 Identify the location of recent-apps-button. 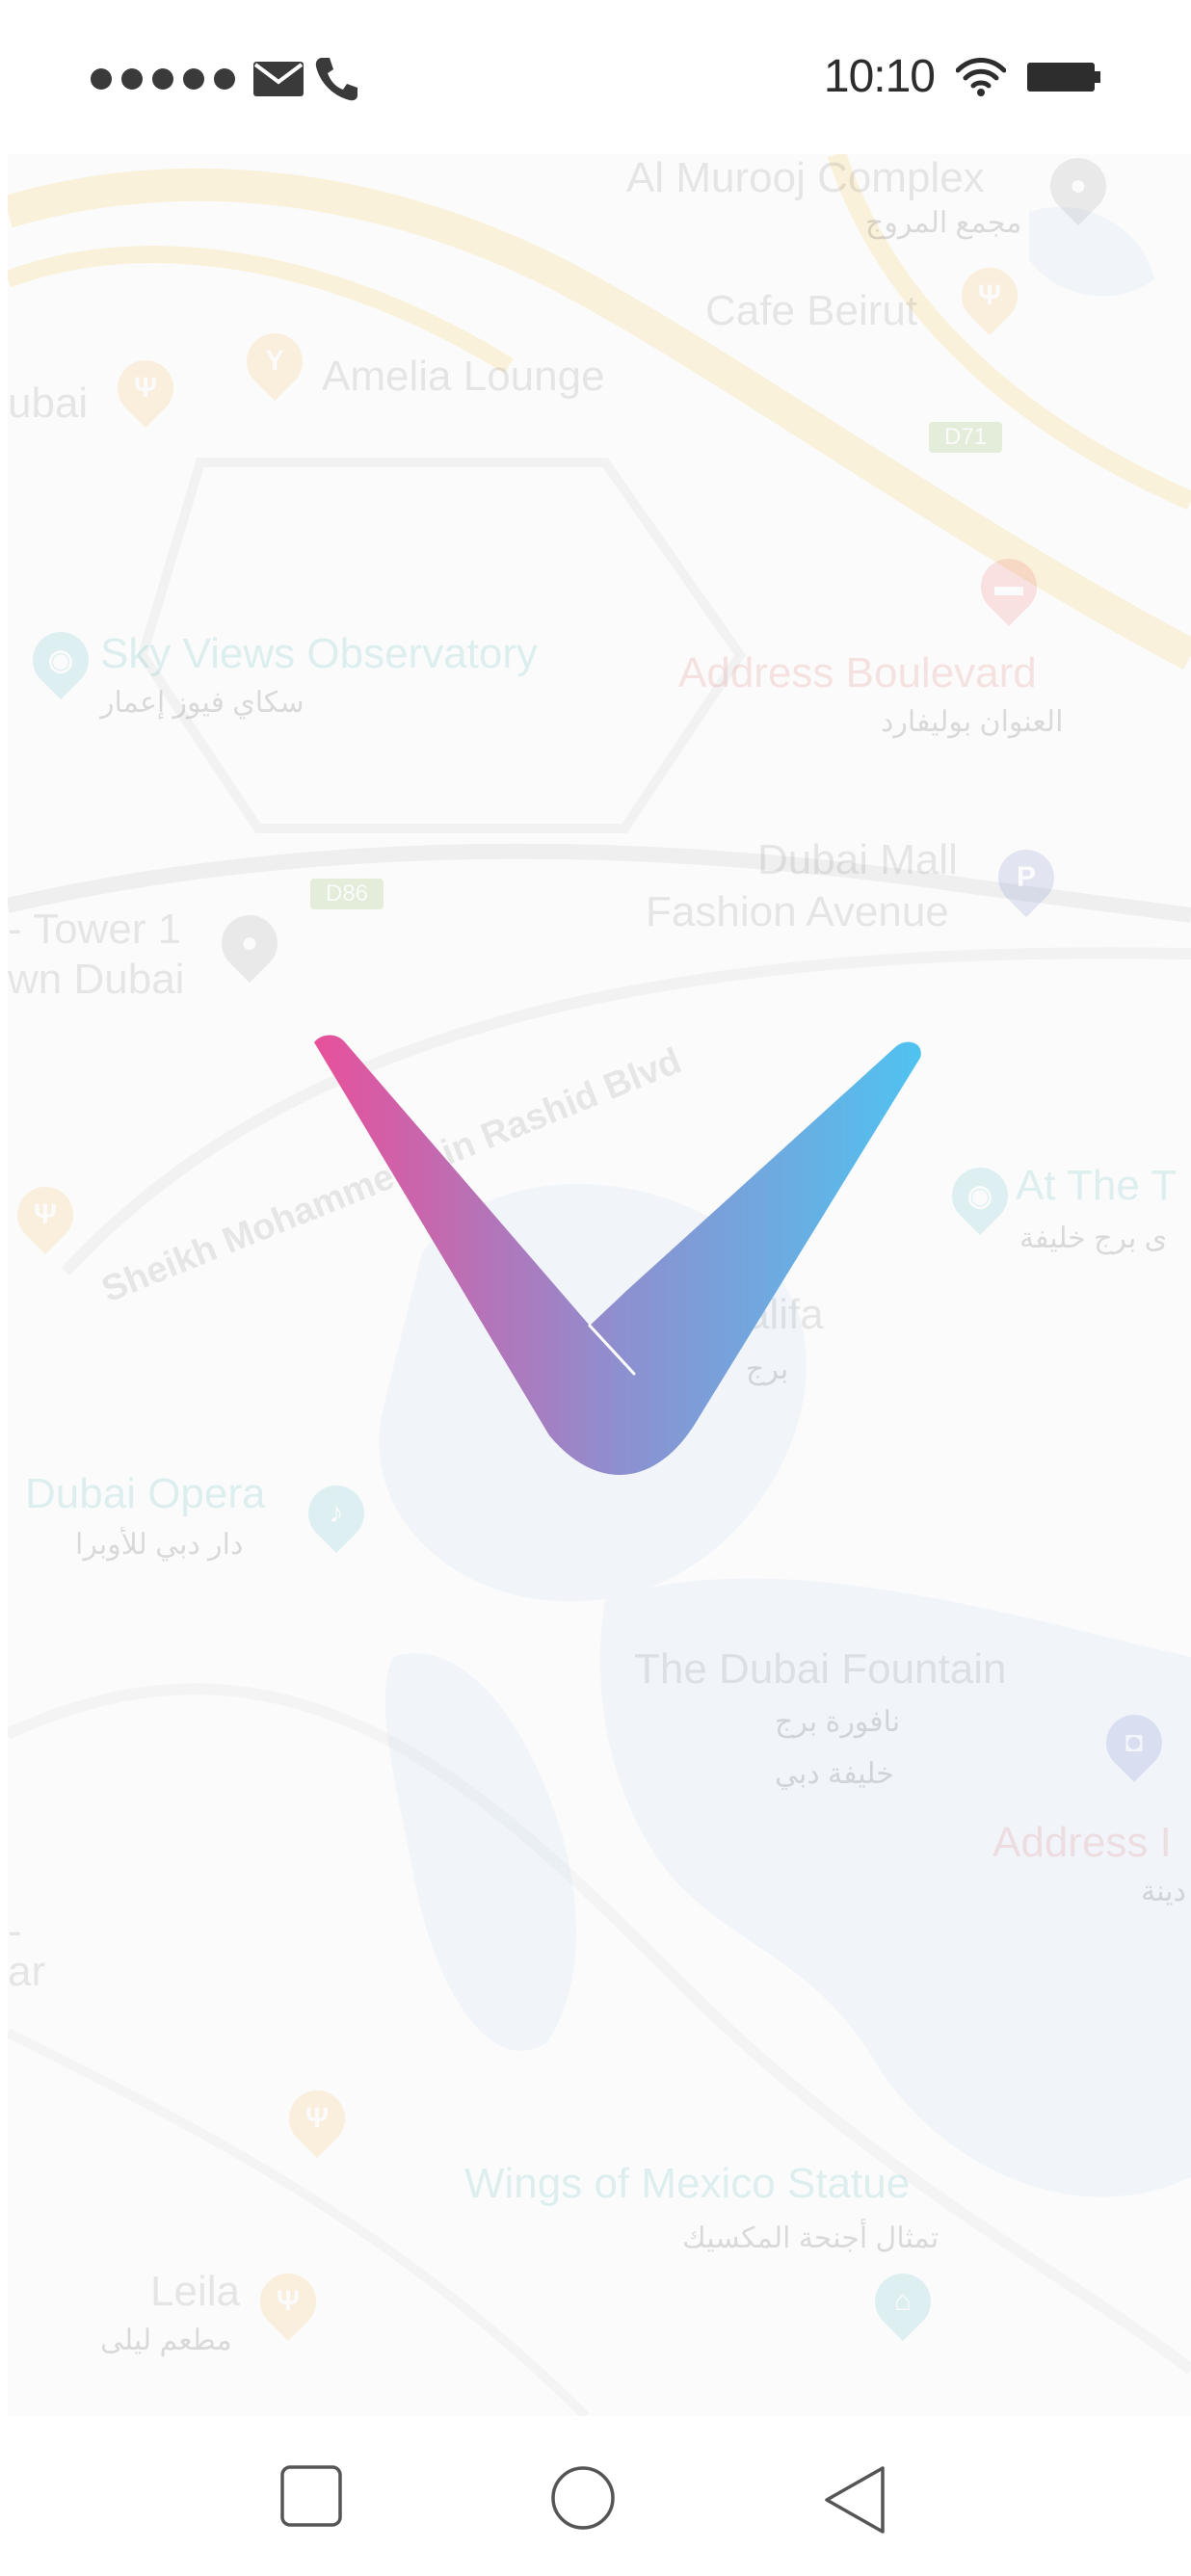
(311, 2496).